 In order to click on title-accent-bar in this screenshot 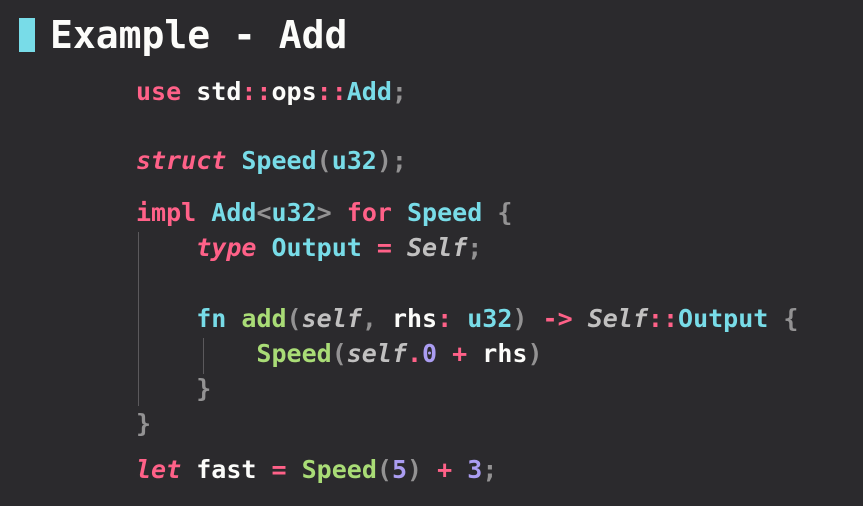, I will do `click(27, 35)`.